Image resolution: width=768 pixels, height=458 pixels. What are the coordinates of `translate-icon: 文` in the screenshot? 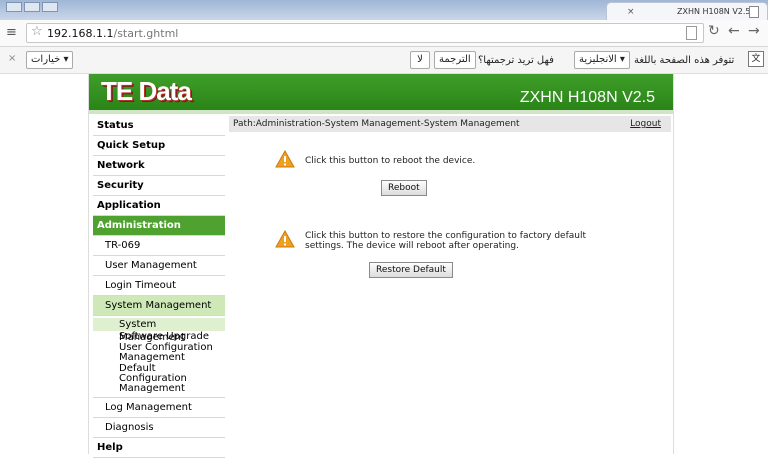 It's located at (756, 59).